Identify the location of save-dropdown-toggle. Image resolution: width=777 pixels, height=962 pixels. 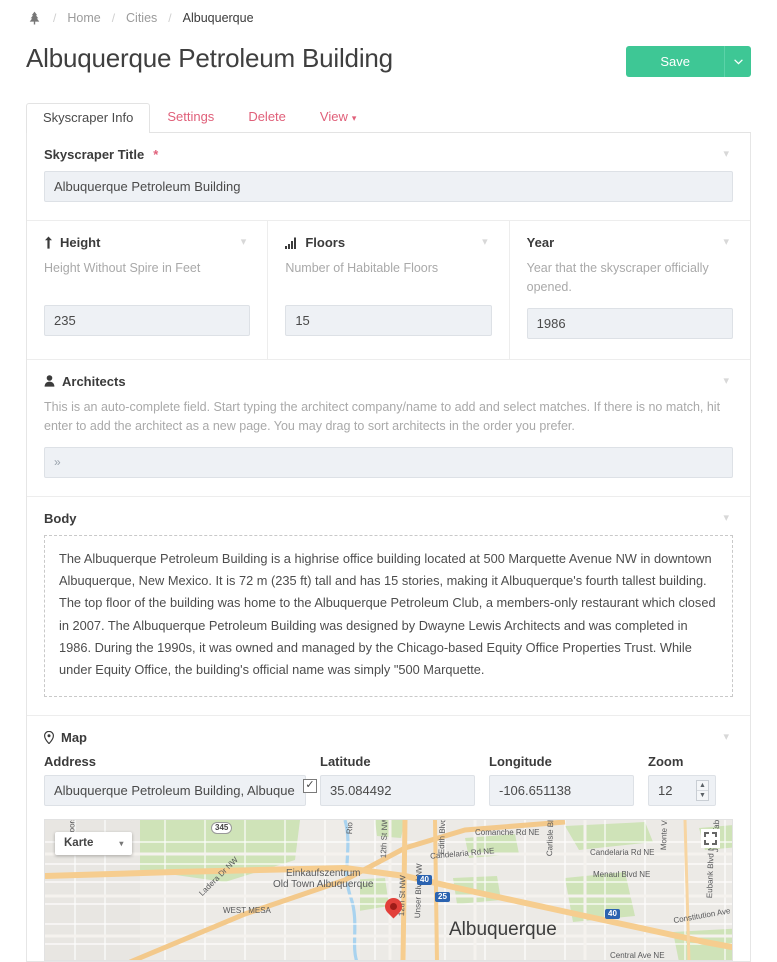
(737, 61).